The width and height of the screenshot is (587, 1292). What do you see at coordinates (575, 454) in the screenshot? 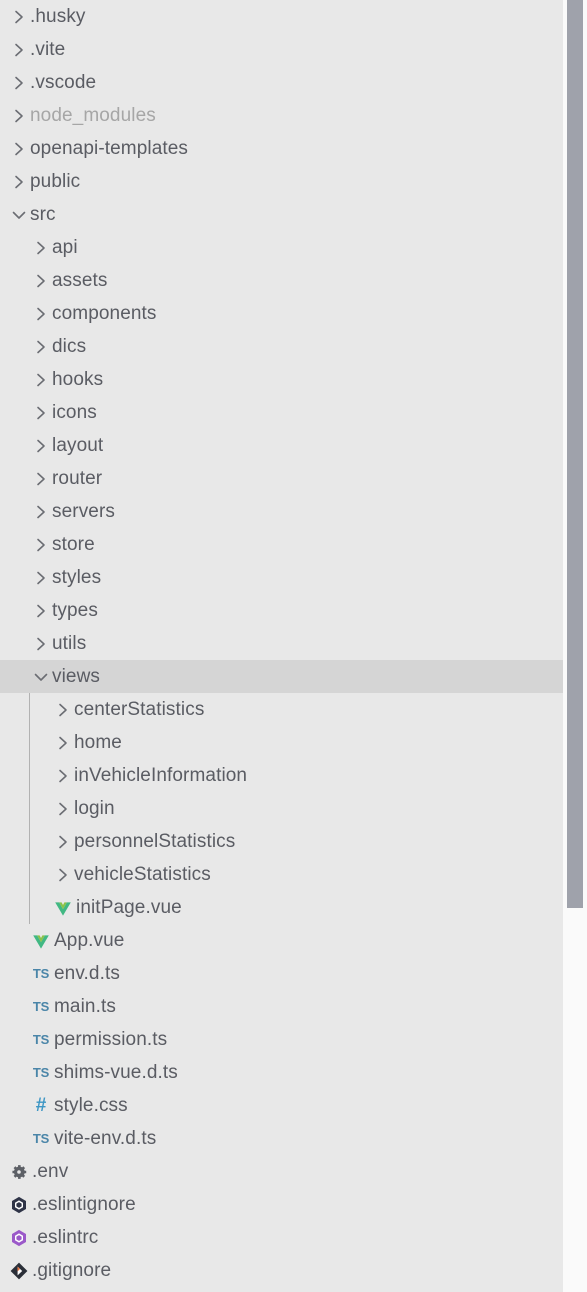
I see `vertical-scrollbar-thumb` at bounding box center [575, 454].